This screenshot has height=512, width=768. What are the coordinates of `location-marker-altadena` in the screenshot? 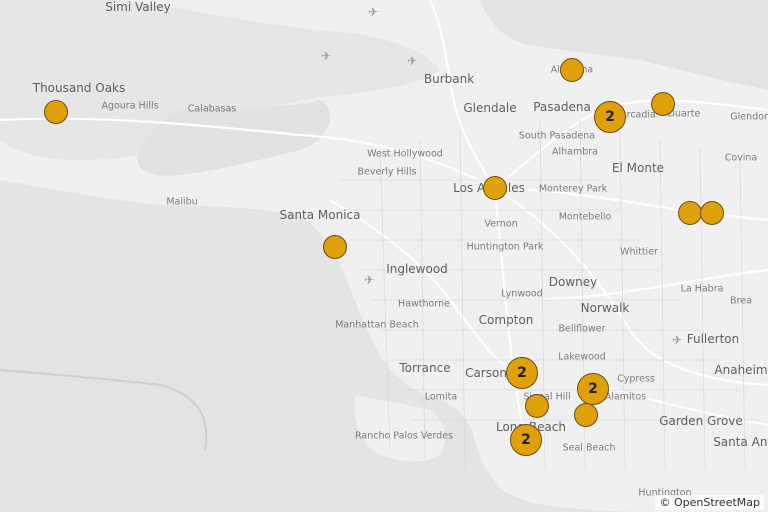 It's located at (572, 70).